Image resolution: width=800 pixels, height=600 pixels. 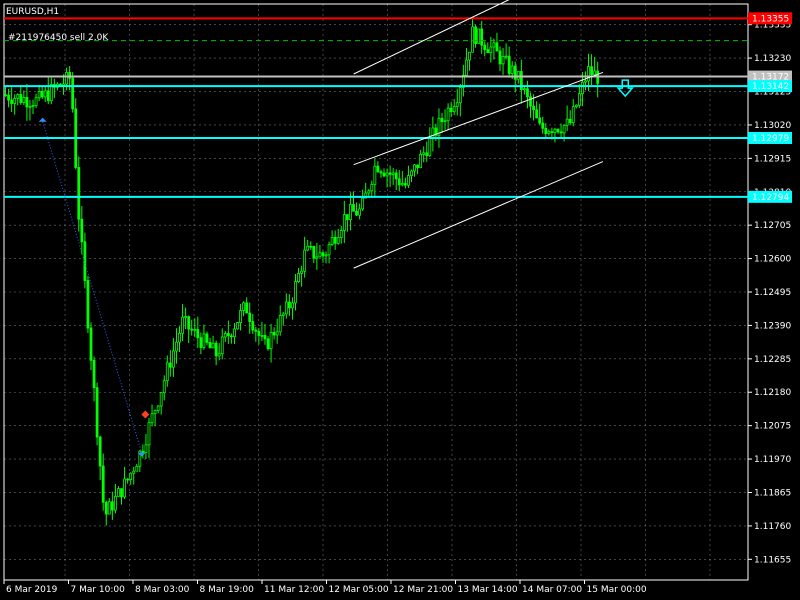 I want to click on symbol-title: EURUSD,H1, so click(x=32, y=12).